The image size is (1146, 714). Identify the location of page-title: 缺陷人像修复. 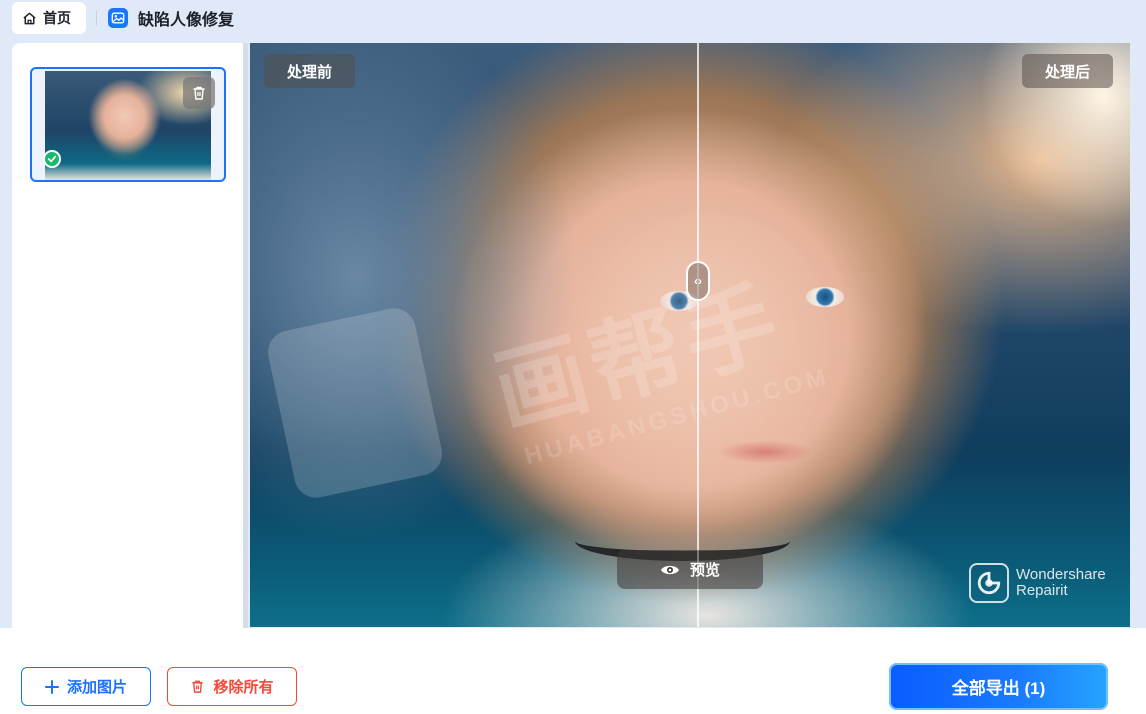
(186, 20).